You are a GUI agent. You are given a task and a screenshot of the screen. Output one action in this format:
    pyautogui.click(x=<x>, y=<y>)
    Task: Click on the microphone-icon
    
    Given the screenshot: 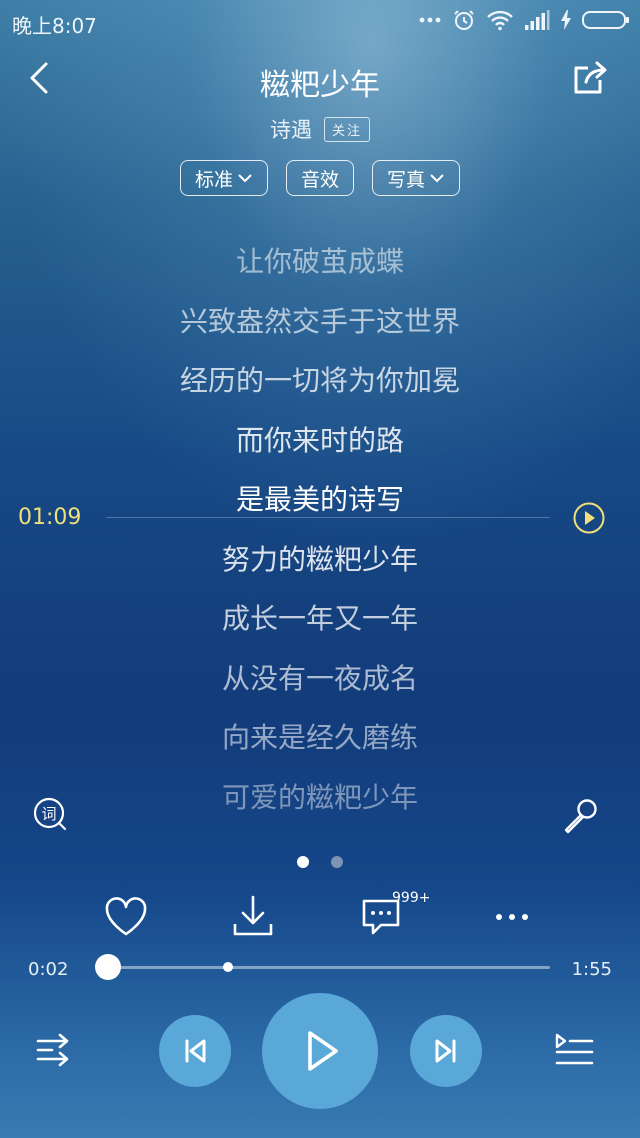 What is the action you would take?
    pyautogui.click(x=580, y=816)
    